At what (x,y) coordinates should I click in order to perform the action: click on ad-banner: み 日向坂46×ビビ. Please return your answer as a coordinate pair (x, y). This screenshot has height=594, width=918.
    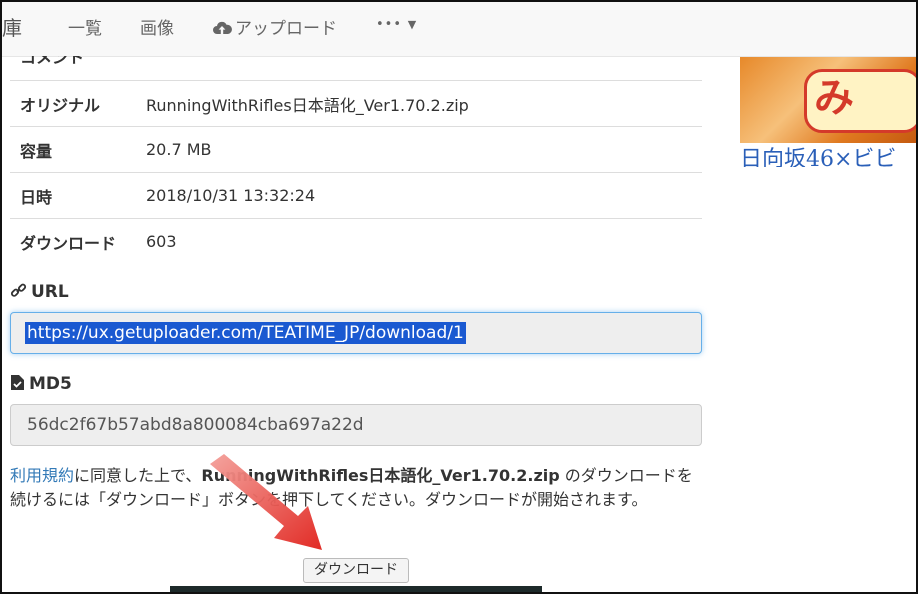
    Looking at the image, I should click on (828, 112).